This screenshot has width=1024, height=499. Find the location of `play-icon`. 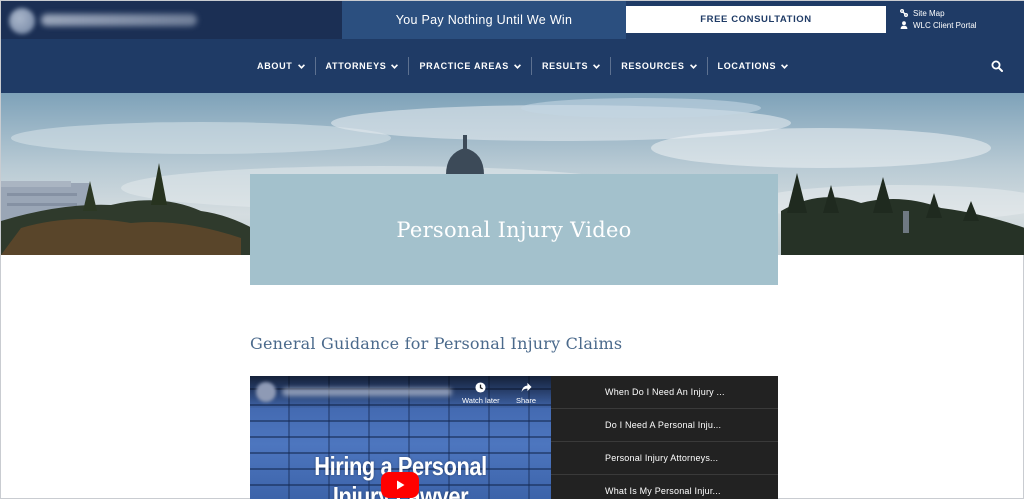

play-icon is located at coordinates (401, 485).